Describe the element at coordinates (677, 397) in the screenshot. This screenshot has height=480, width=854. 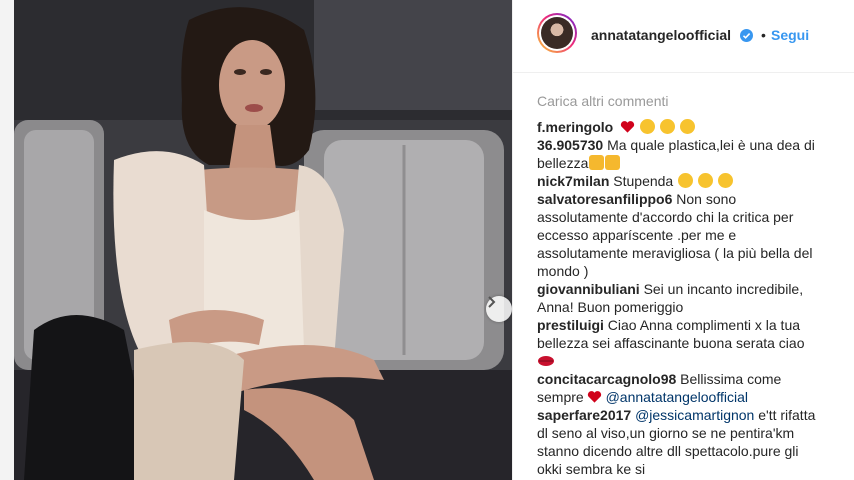
I see `comment-mention: @annatatangeloofficial` at that location.